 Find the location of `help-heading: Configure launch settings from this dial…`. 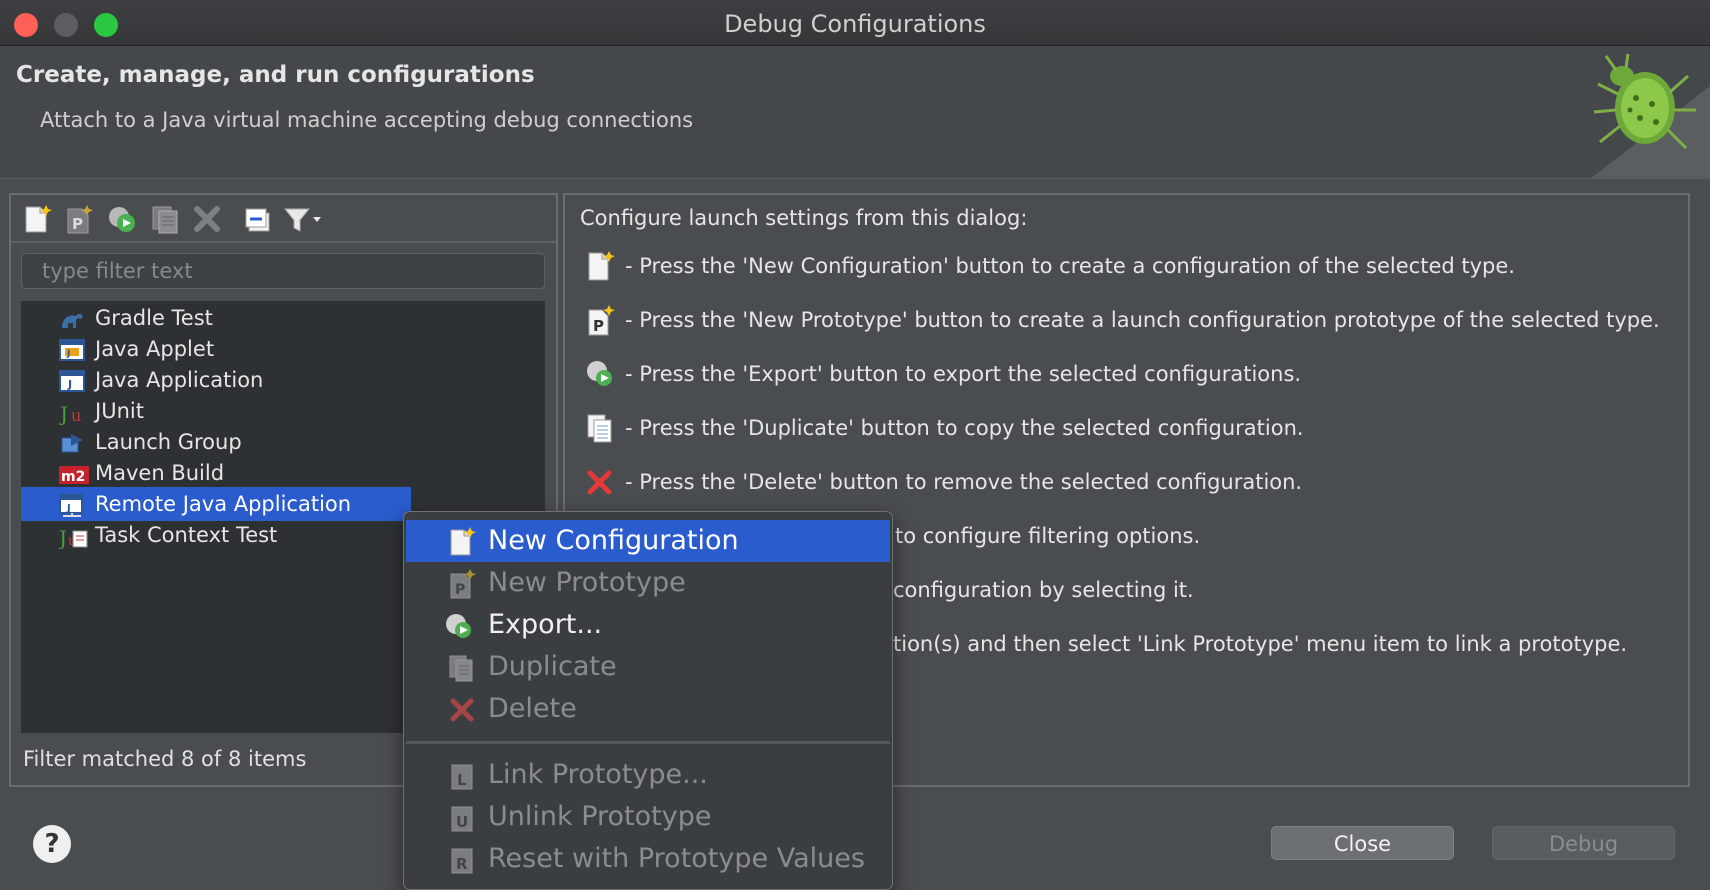

help-heading: Configure launch settings from this dial… is located at coordinates (804, 218).